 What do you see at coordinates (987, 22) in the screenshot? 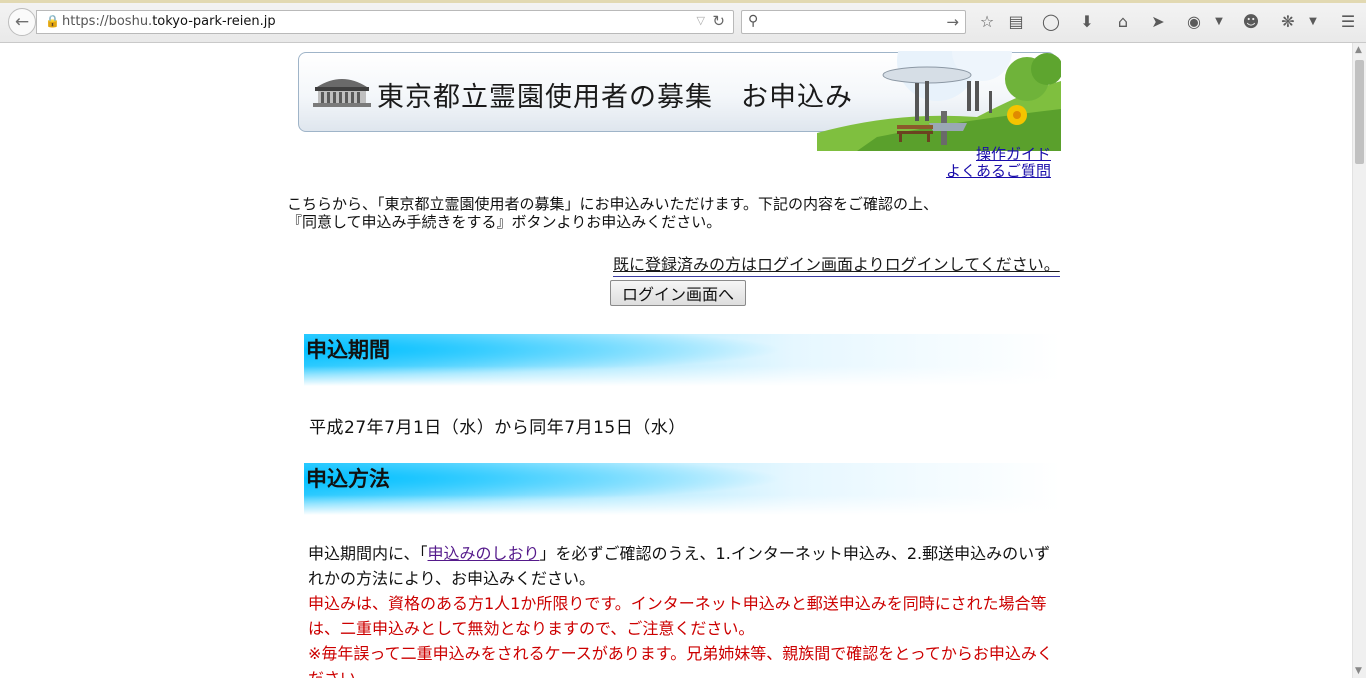
I see `bookmark-star-icon: ☆` at bounding box center [987, 22].